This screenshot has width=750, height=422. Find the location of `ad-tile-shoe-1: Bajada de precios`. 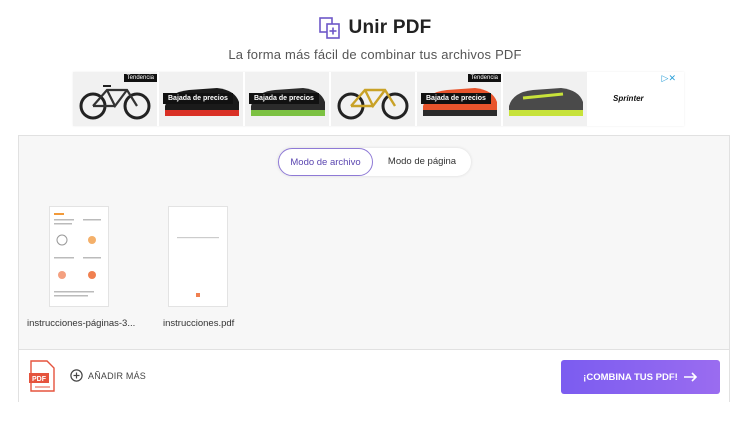

ad-tile-shoe-1: Bajada de precios is located at coordinates (201, 99).